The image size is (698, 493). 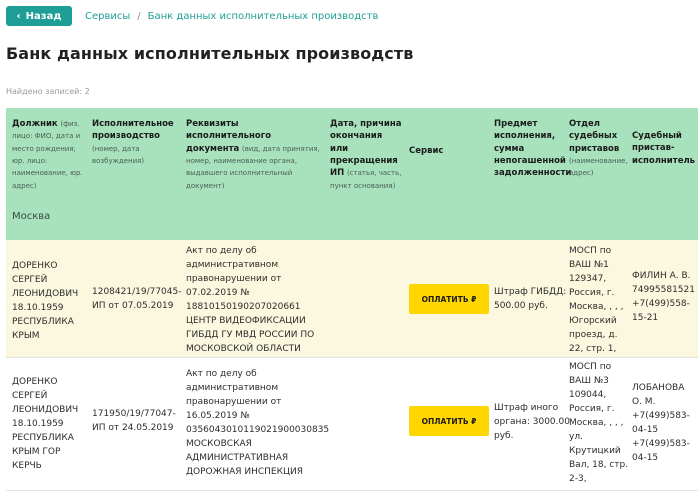 What do you see at coordinates (263, 16) in the screenshot?
I see `breadcrumb-current: Банк данных исполнительных производств` at bounding box center [263, 16].